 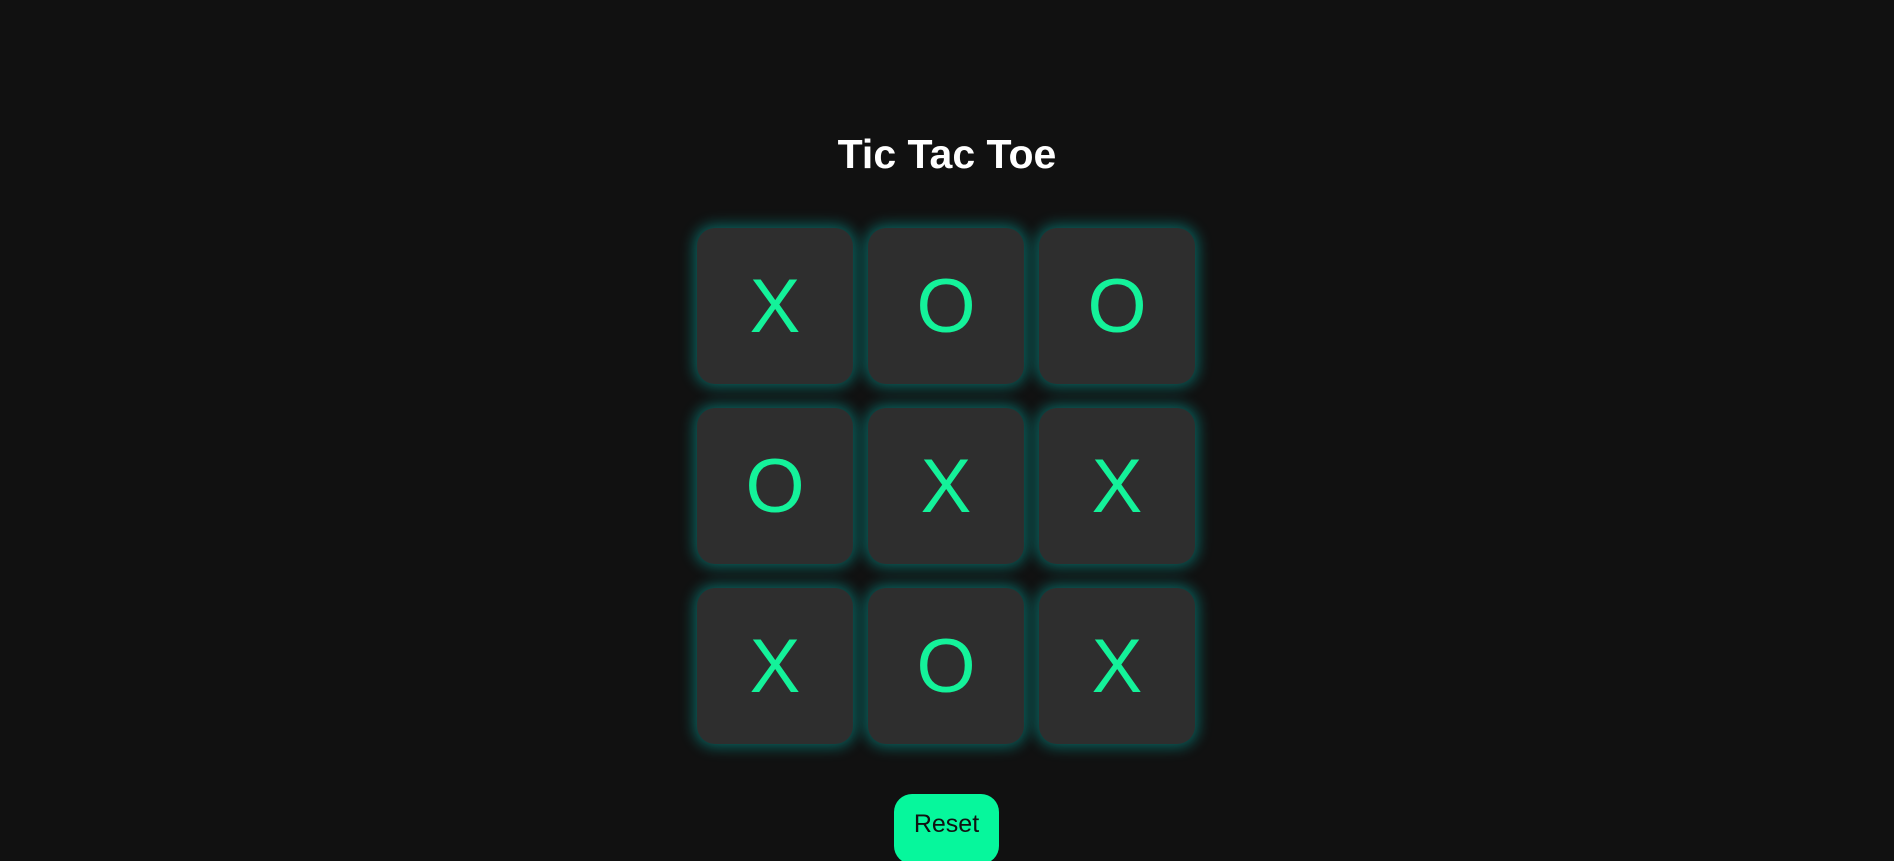 I want to click on board-cell-3: O, so click(x=1117, y=306).